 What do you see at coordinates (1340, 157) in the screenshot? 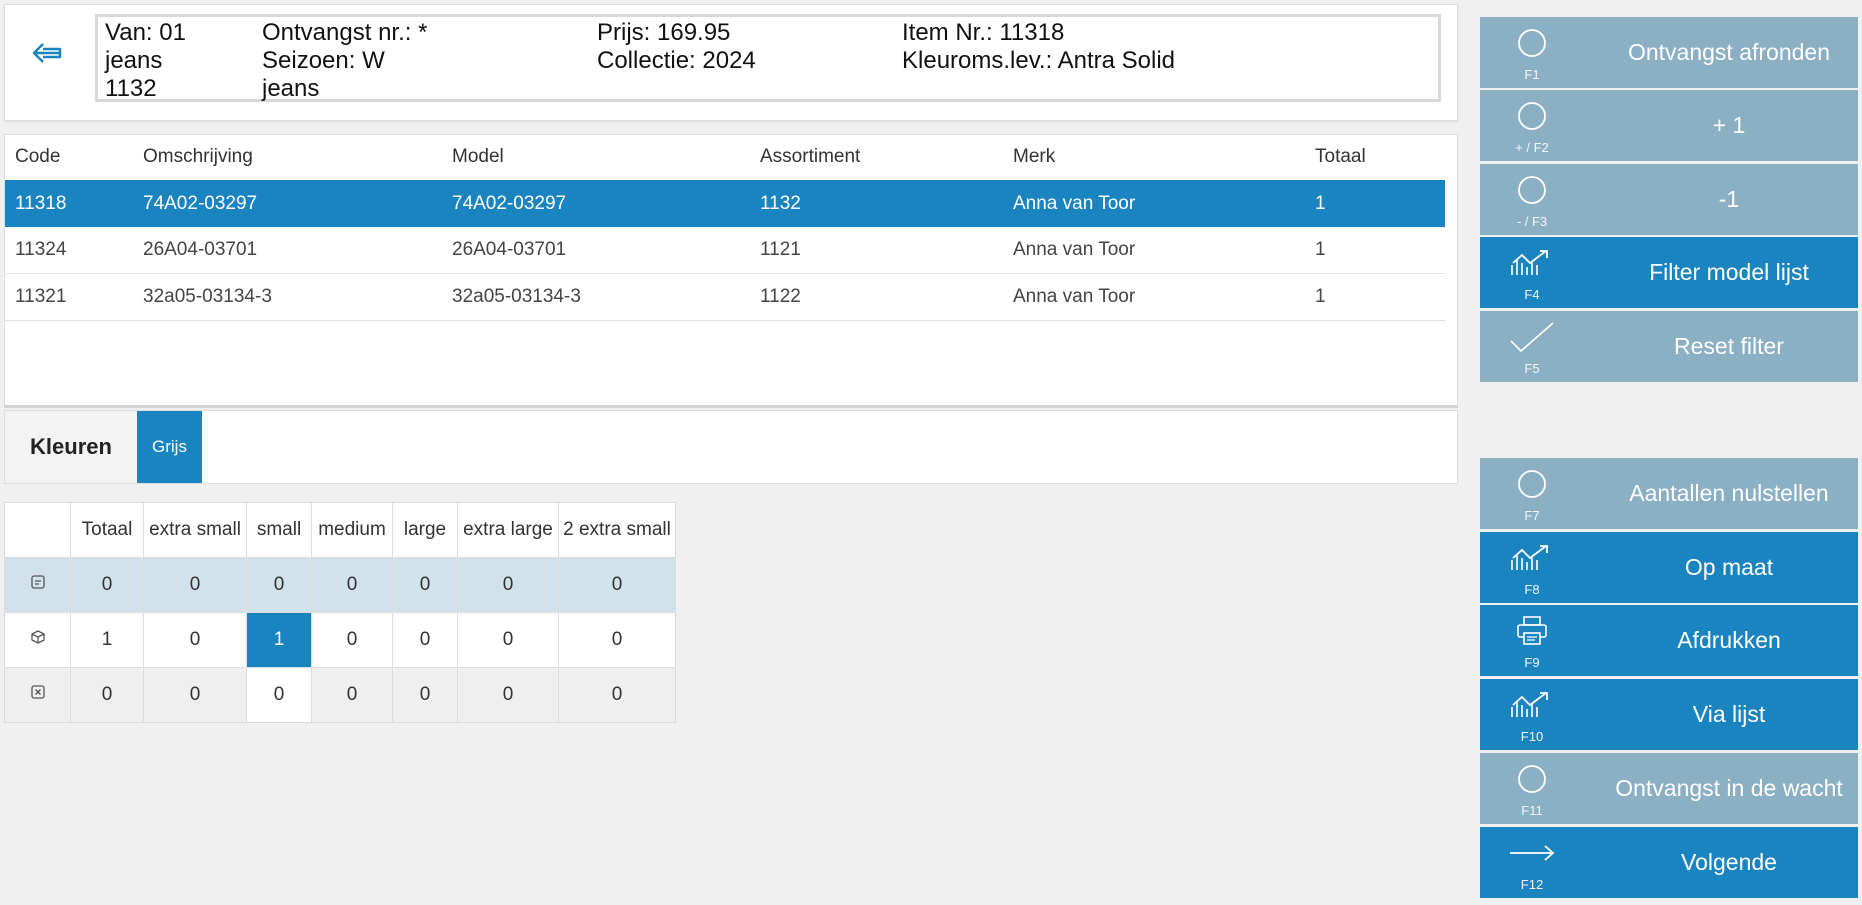
I see `column-header-total: Totaal` at bounding box center [1340, 157].